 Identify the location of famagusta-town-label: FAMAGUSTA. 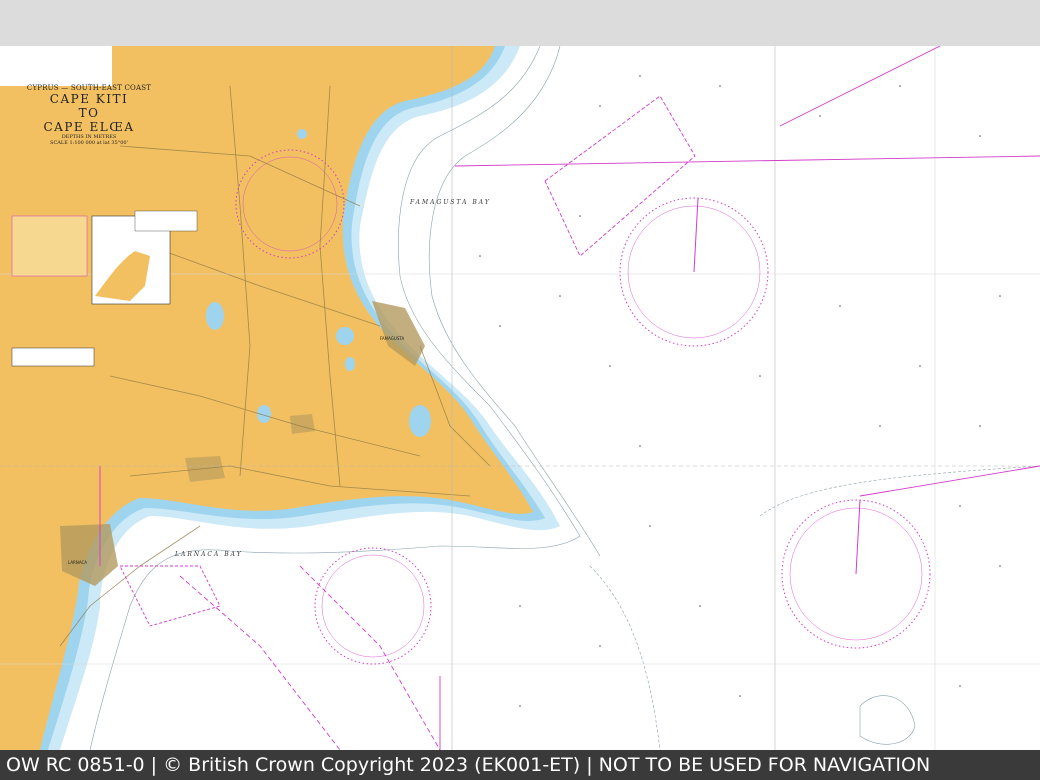
(392, 338).